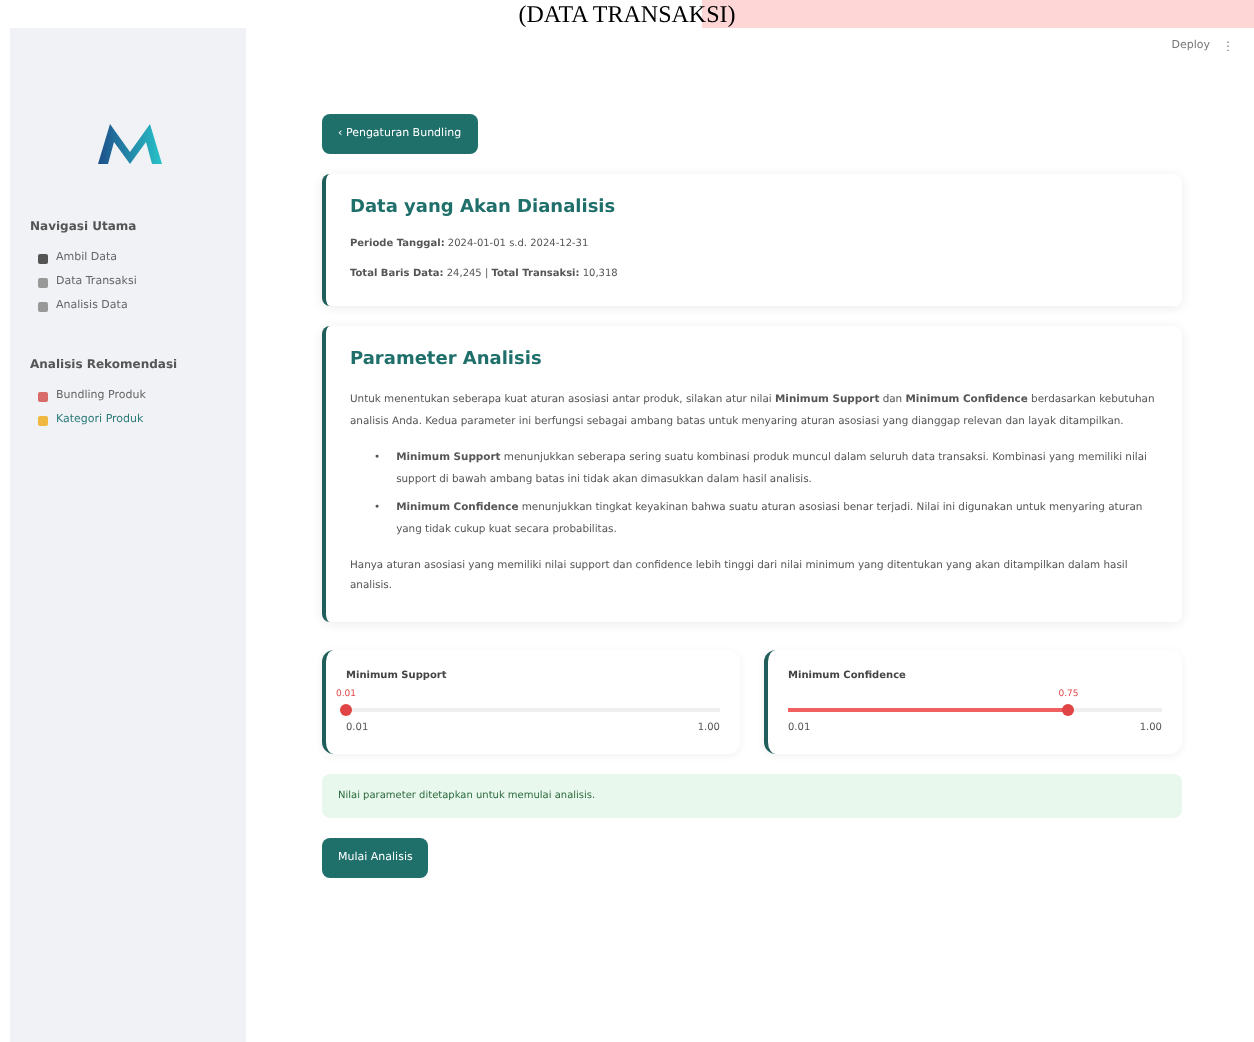 Image resolution: width=1254 pixels, height=1042 pixels. I want to click on card-title: Data yang Akan Dianalisis, so click(484, 208).